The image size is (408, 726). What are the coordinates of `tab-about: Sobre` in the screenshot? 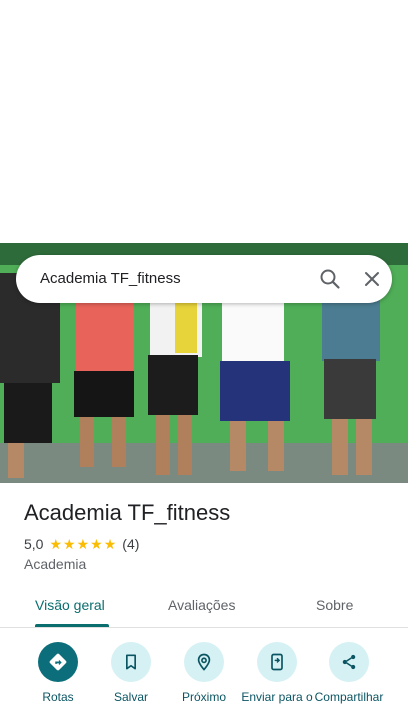 It's located at (334, 605).